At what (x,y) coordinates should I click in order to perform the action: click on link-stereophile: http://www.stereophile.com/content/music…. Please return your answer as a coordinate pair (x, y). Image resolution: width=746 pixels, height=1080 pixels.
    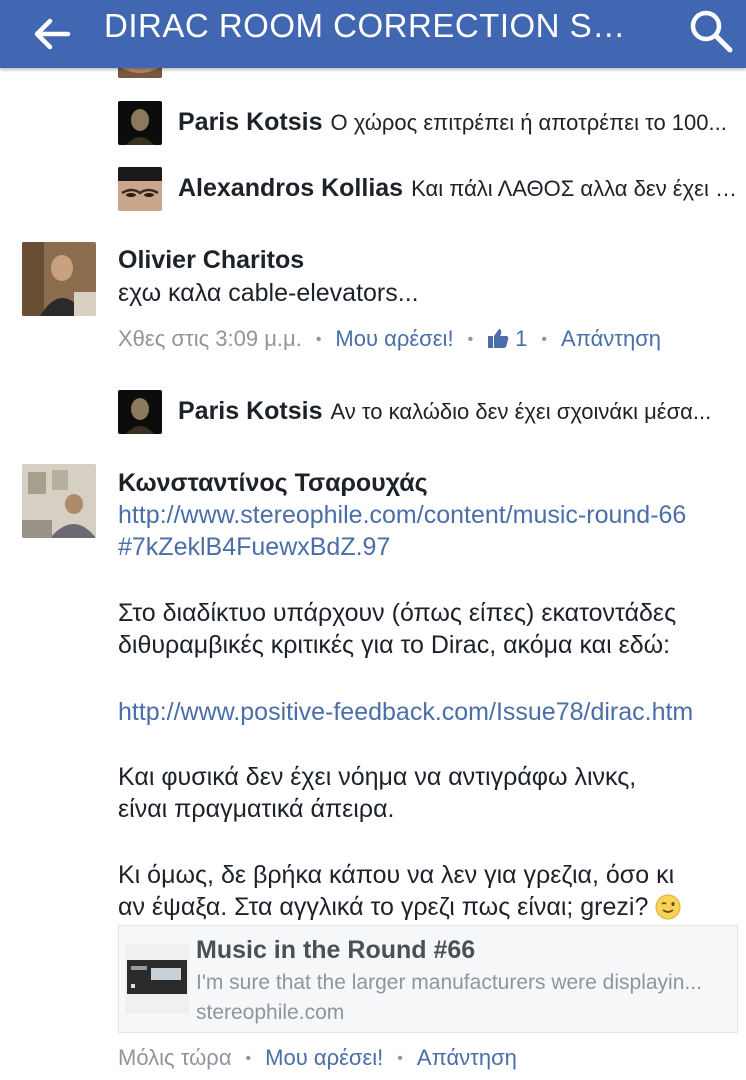
    Looking at the image, I should click on (402, 531).